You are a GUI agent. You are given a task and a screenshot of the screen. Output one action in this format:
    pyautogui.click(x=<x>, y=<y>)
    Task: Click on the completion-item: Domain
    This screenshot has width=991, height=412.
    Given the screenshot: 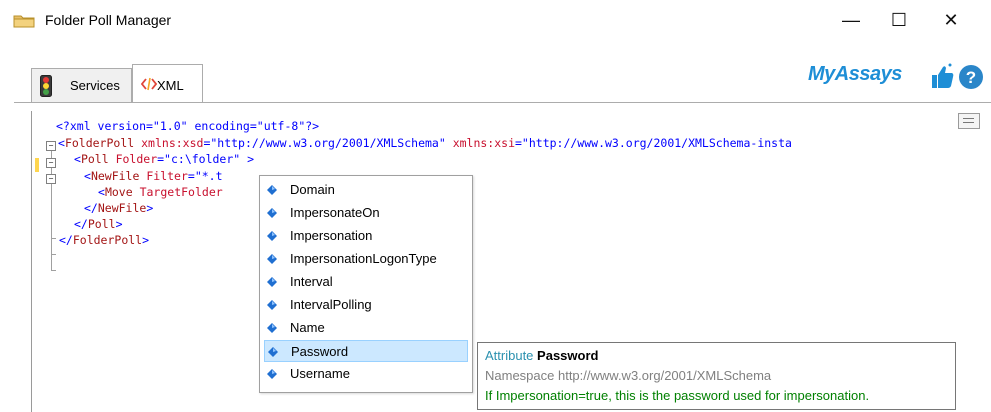 What is the action you would take?
    pyautogui.click(x=366, y=190)
    